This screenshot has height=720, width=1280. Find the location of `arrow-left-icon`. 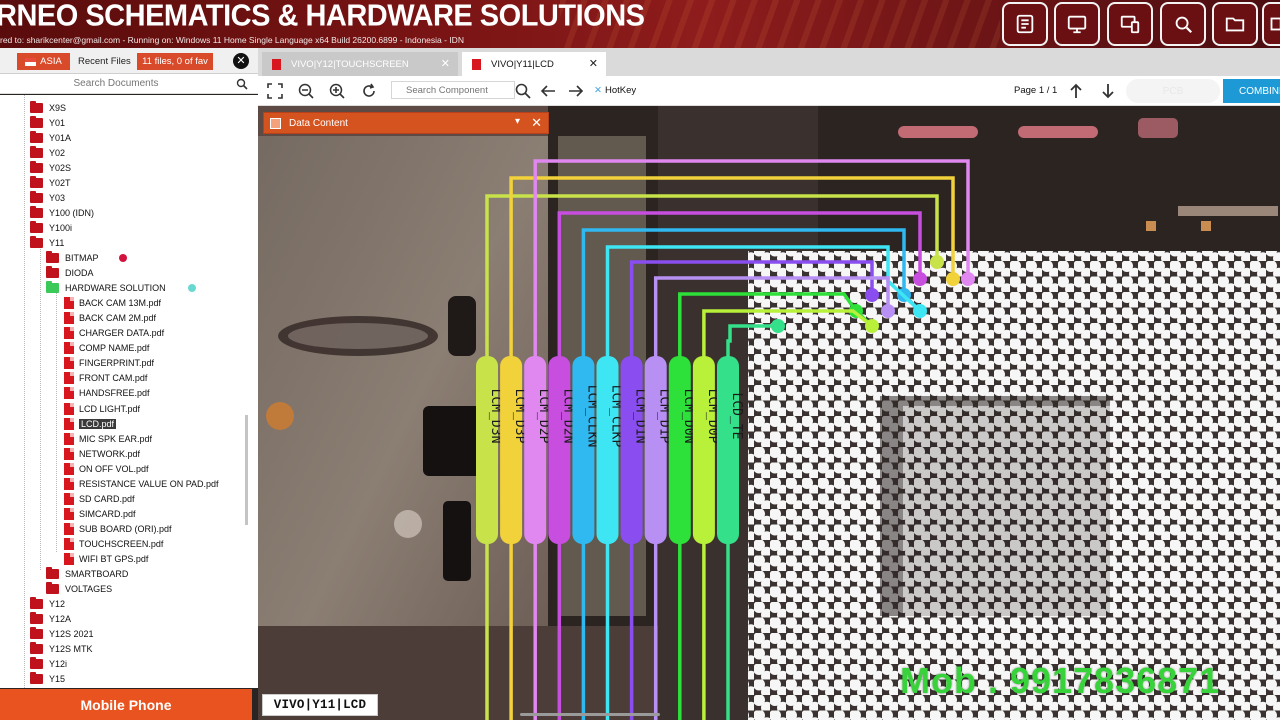

arrow-left-icon is located at coordinates (548, 91).